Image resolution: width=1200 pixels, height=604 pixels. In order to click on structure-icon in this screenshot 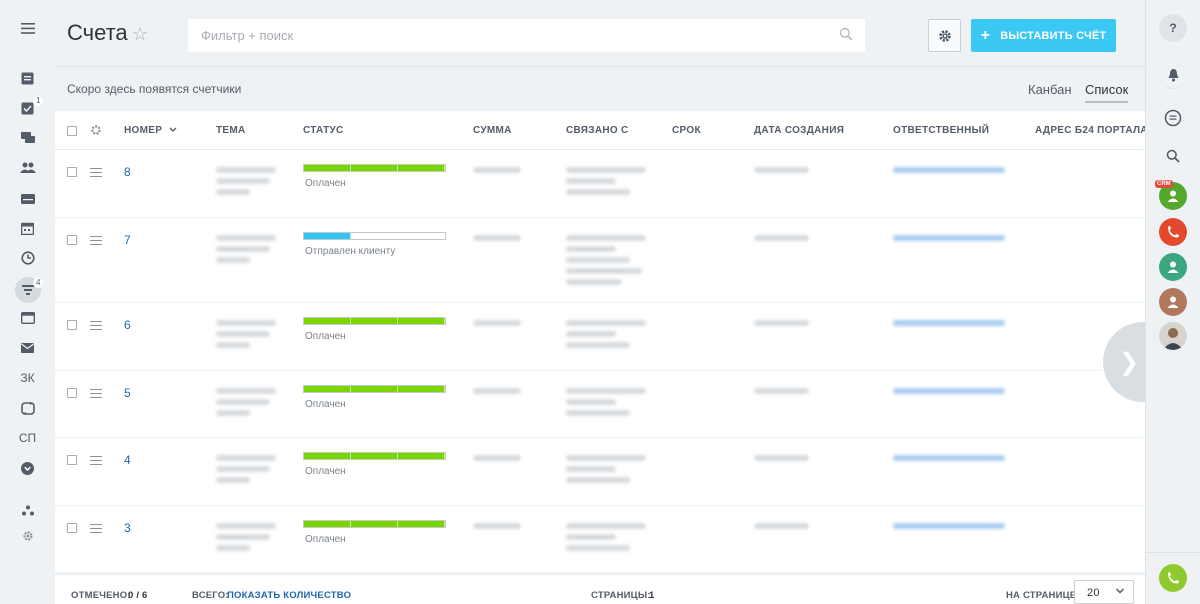, I will do `click(27, 510)`.